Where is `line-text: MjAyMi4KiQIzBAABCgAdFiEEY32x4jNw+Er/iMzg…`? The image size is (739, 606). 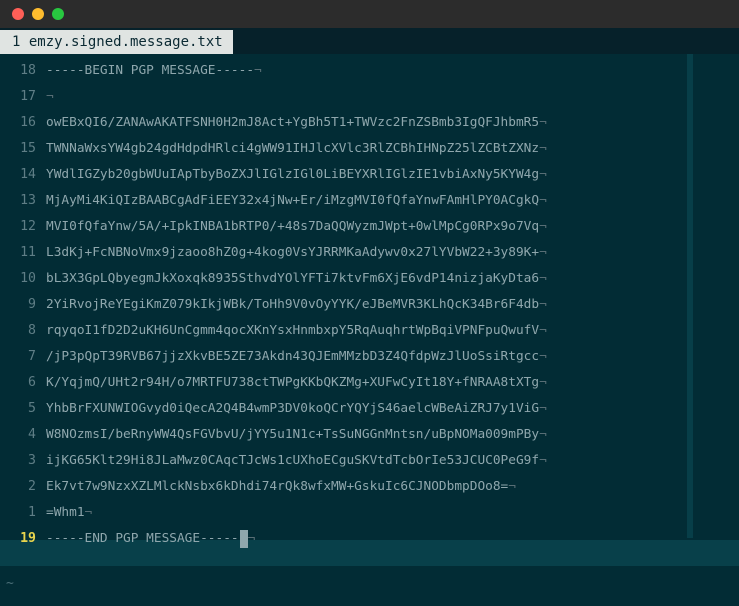 line-text: MjAyMi4KiQIzBAABCgAdFiEEY32x4jNw+Er/iMzg… is located at coordinates (293, 200).